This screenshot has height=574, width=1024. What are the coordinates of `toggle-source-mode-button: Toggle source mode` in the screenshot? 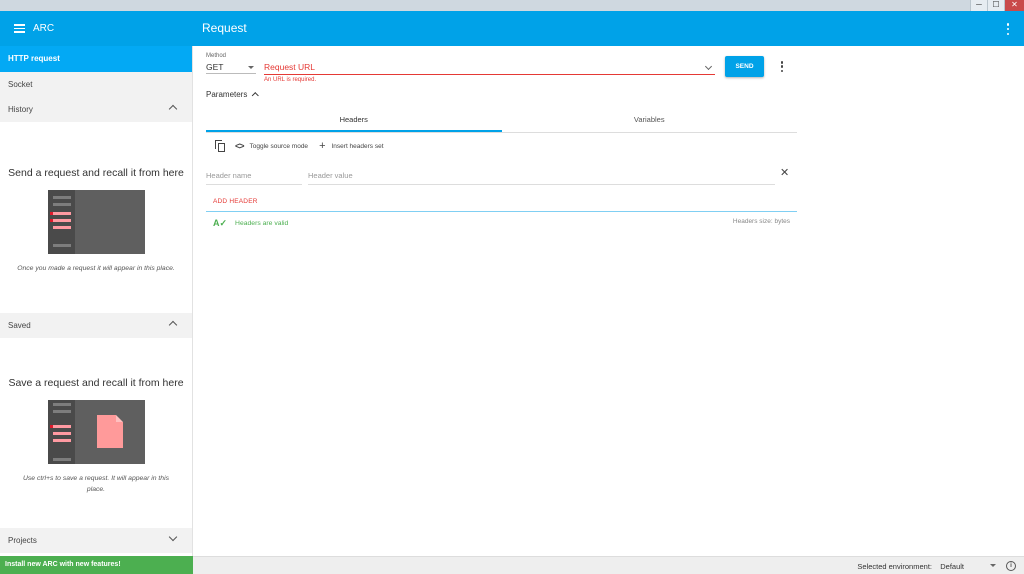 It's located at (279, 146).